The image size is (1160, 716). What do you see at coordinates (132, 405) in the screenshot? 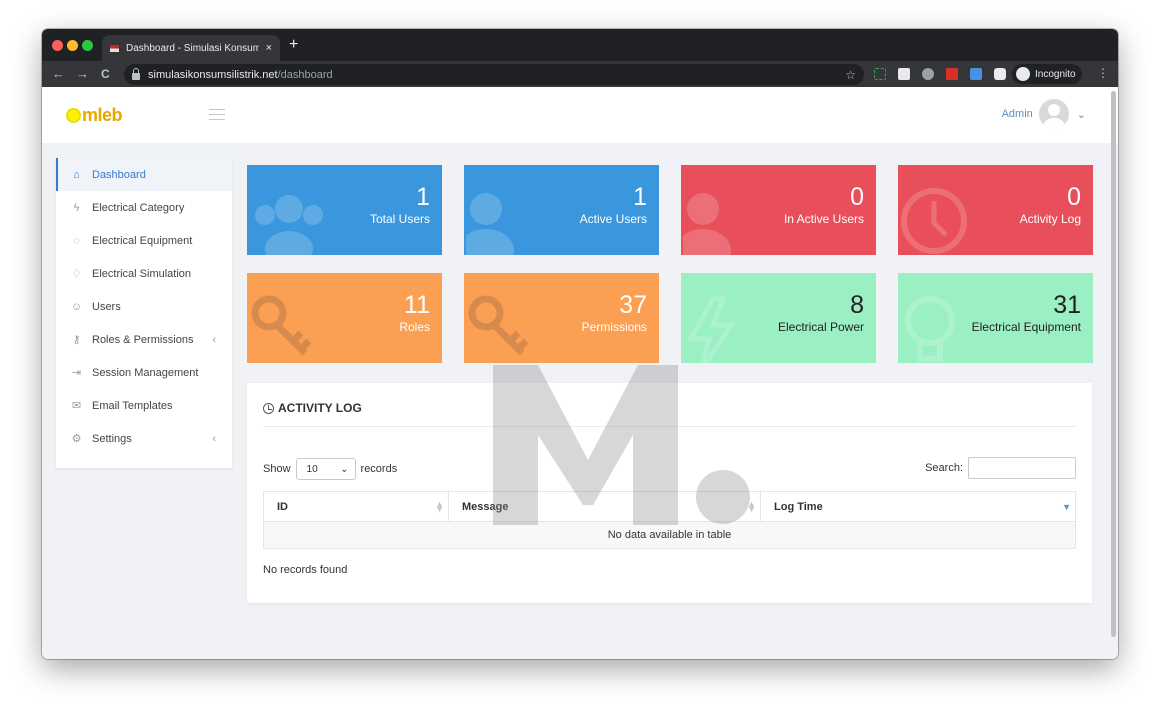
I see `sidebar-item-label: Email Templates` at bounding box center [132, 405].